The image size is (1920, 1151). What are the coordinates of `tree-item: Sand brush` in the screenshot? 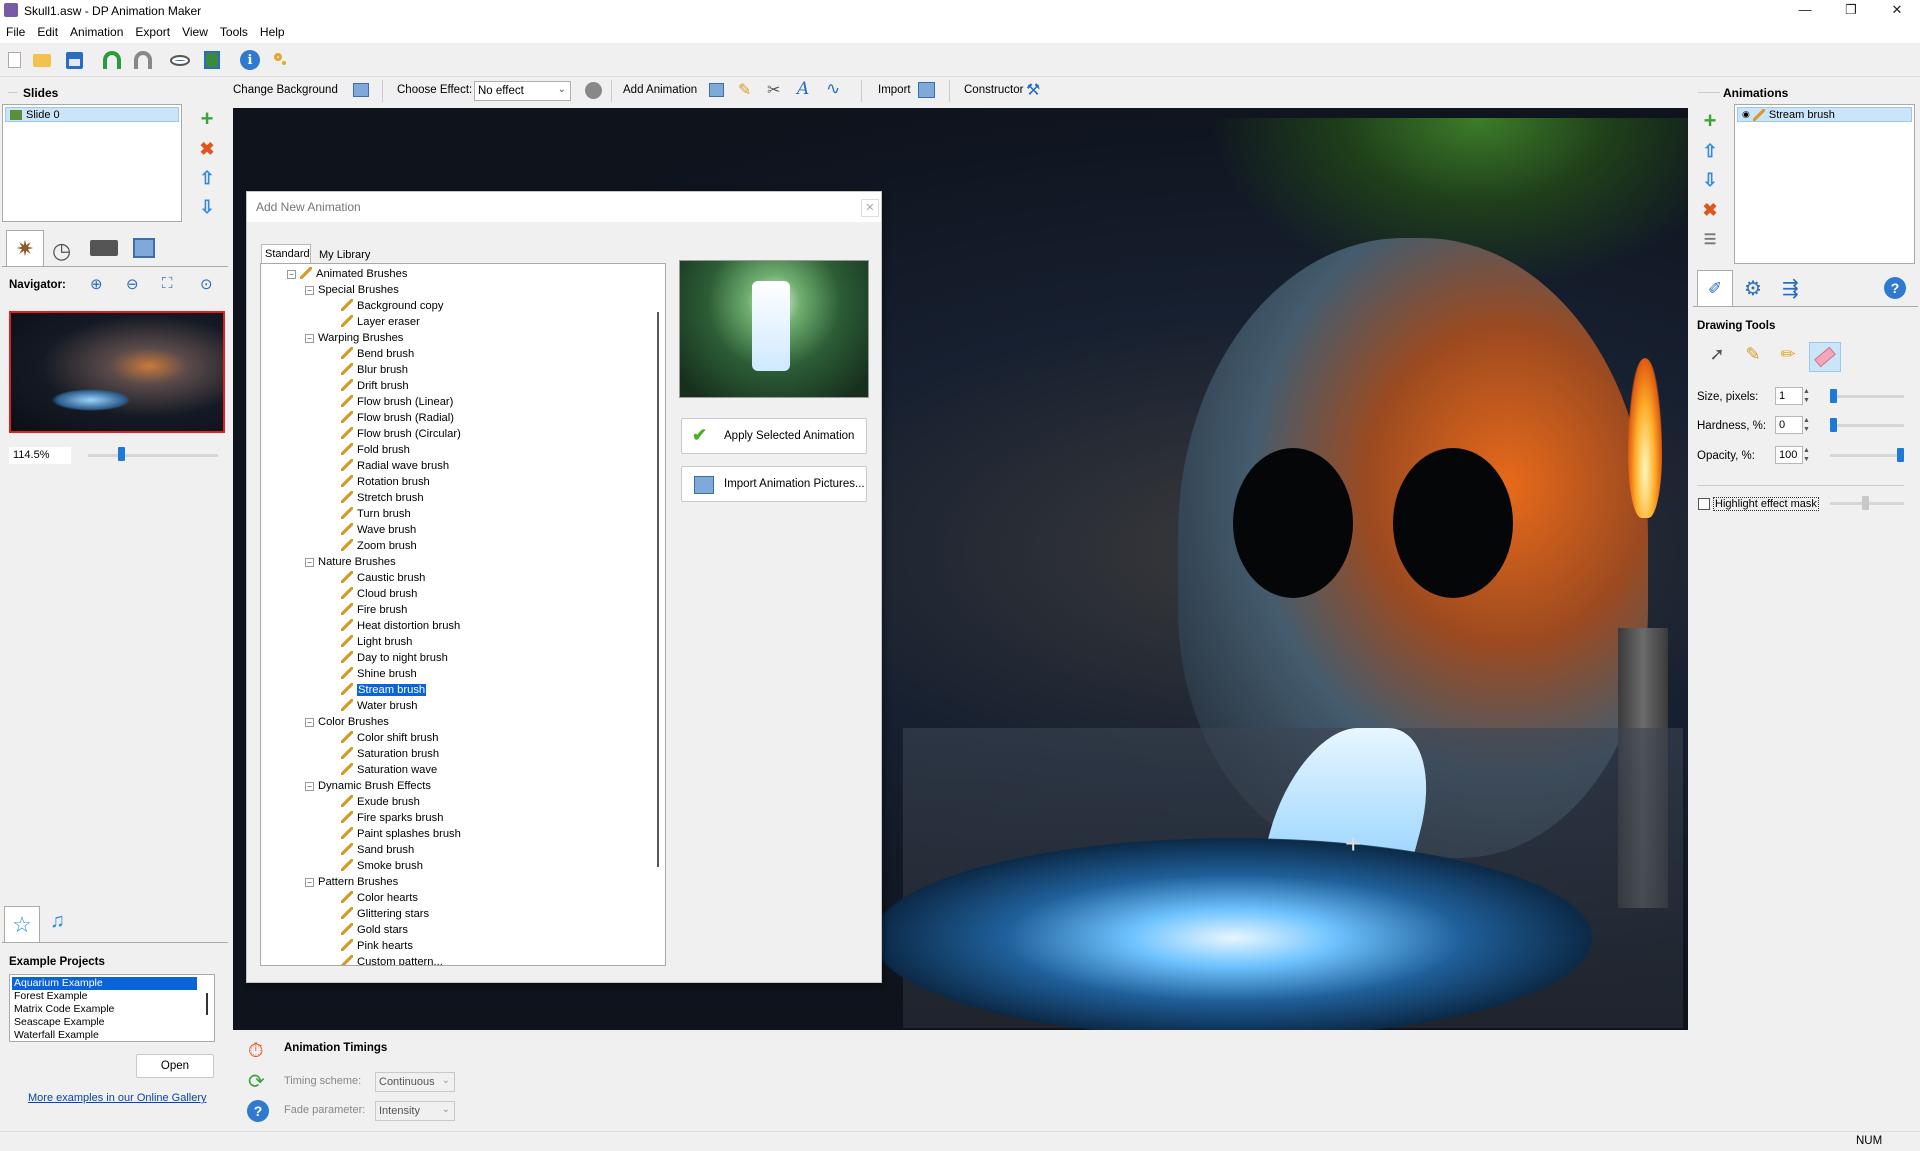 It's located at (377, 850).